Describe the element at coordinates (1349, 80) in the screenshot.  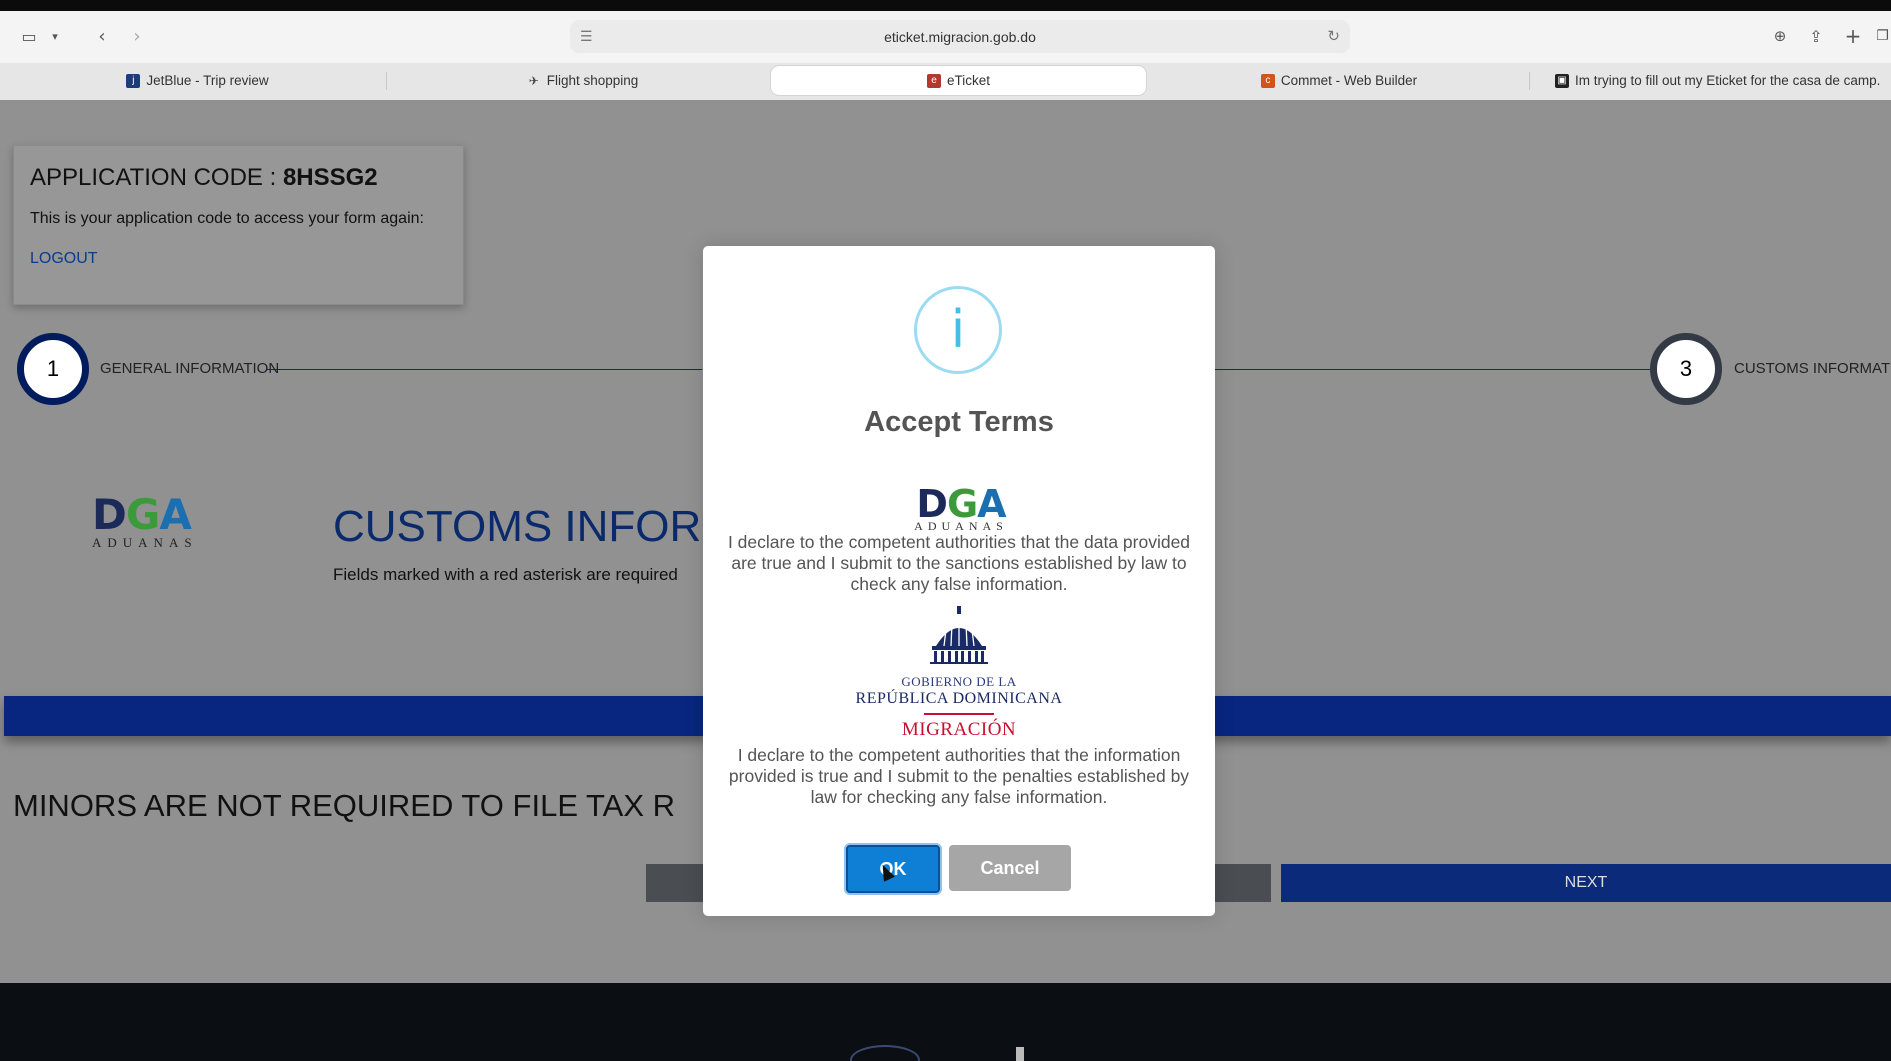
I see `tab-label: Commet - Web Builder` at that location.